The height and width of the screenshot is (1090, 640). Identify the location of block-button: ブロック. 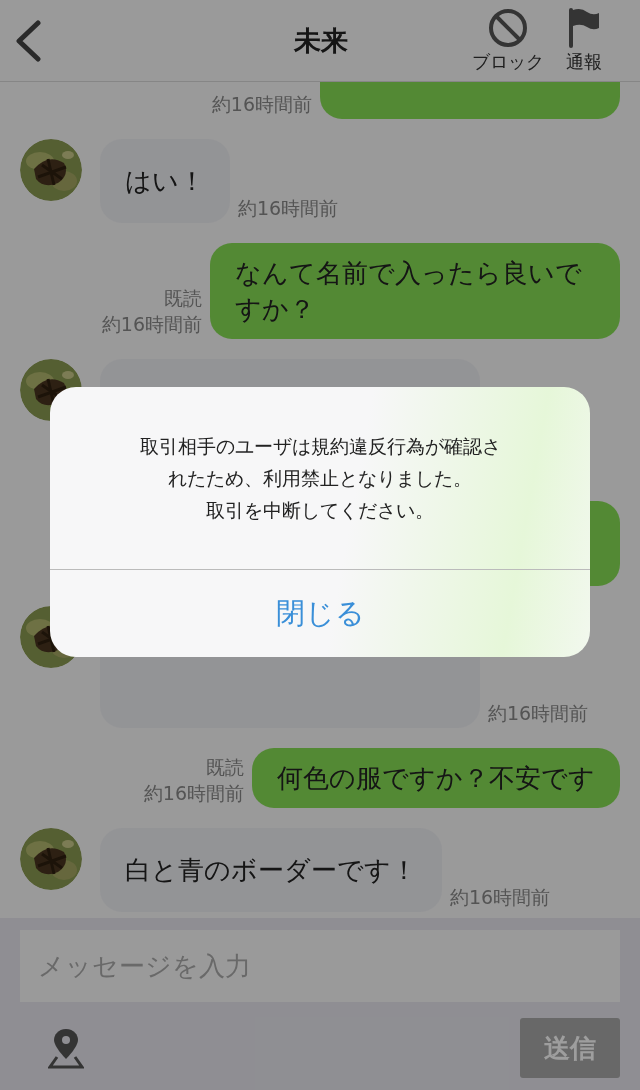
(508, 40).